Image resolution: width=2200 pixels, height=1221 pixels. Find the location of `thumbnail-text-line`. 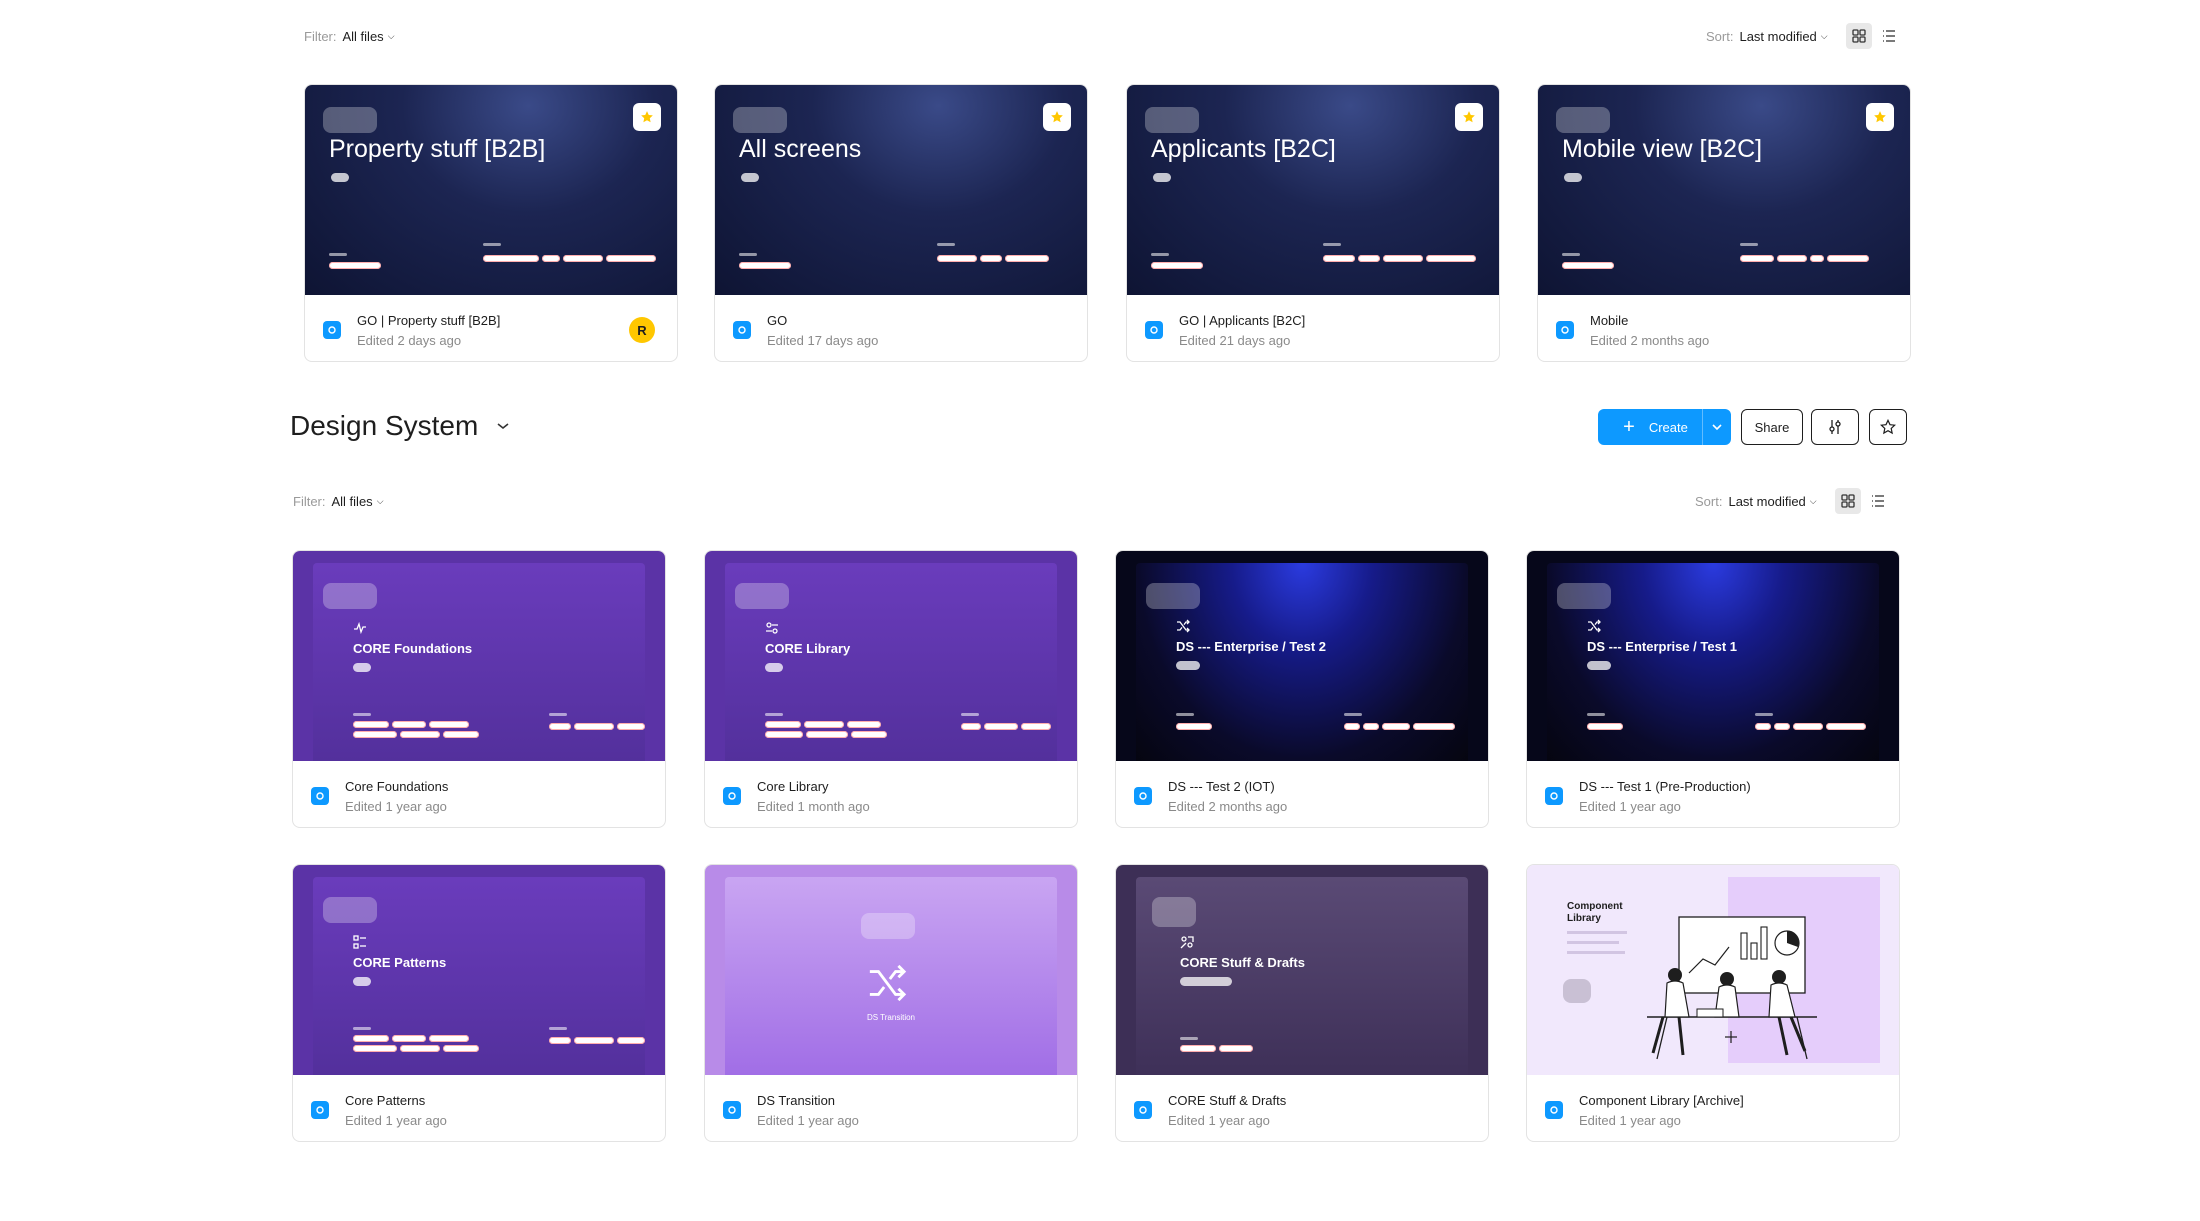

thumbnail-text-line is located at coordinates (1597, 932).